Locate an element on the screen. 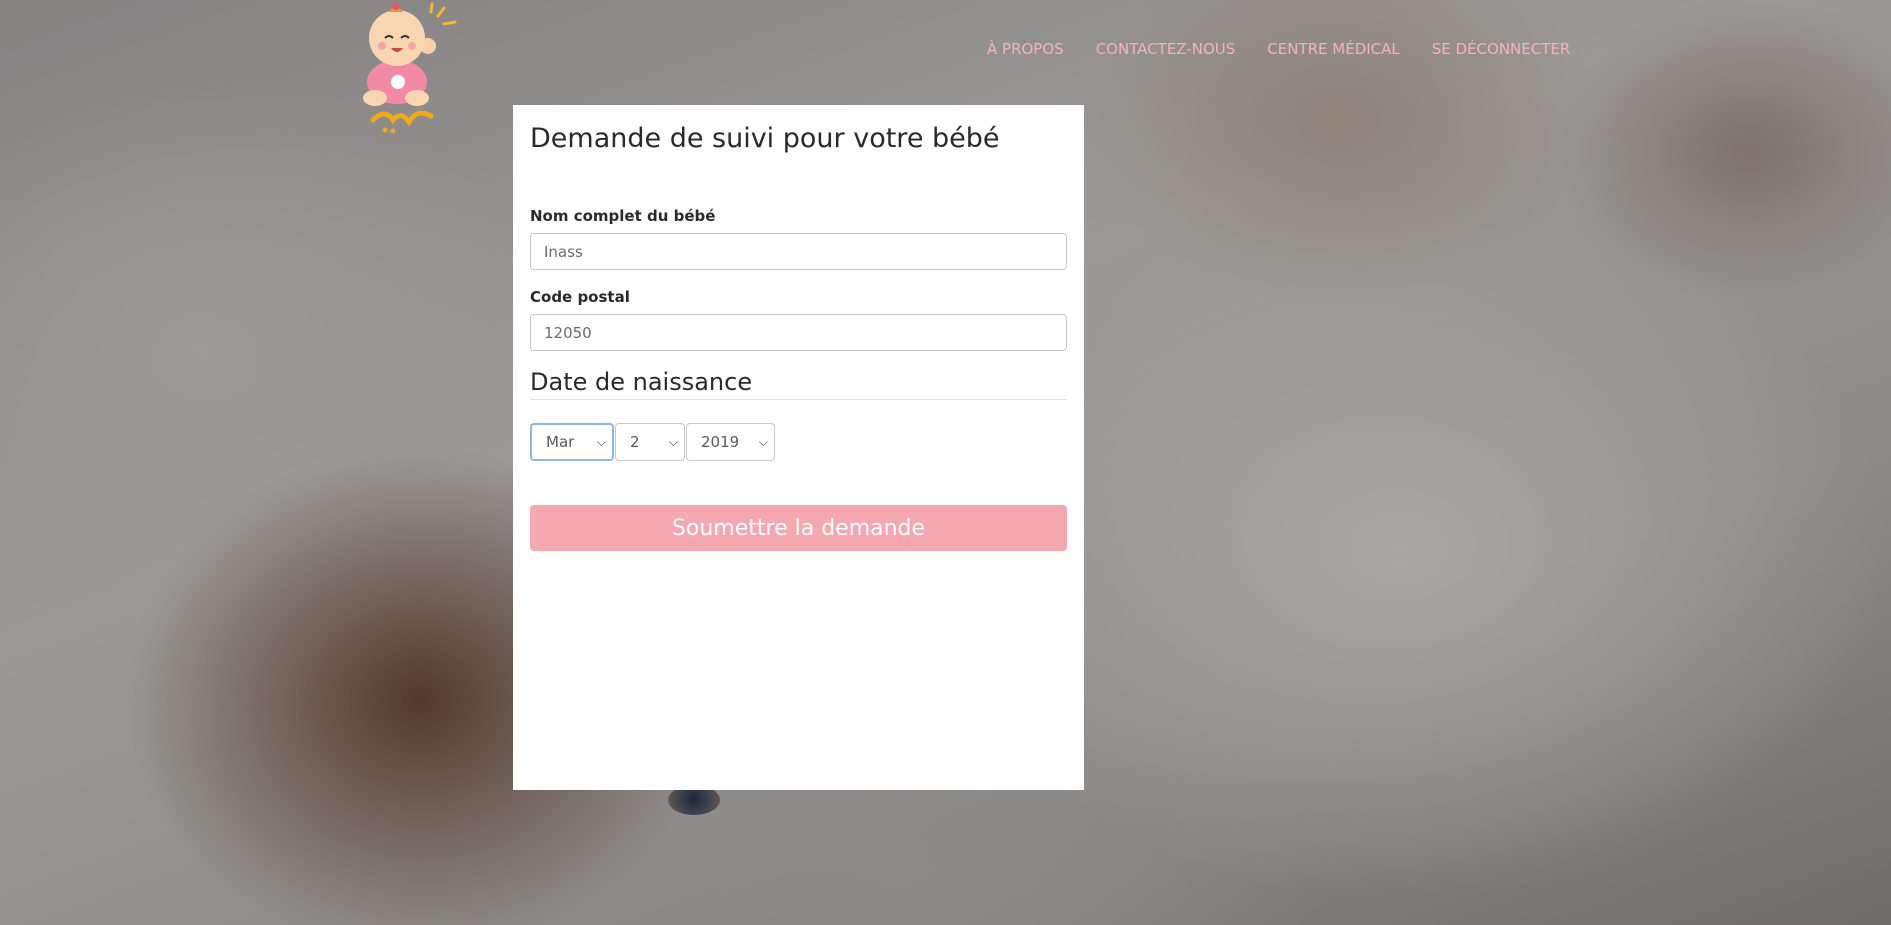  nav-link-contactez-nous: CONTACTEZ-NOUS is located at coordinates (1166, 49).